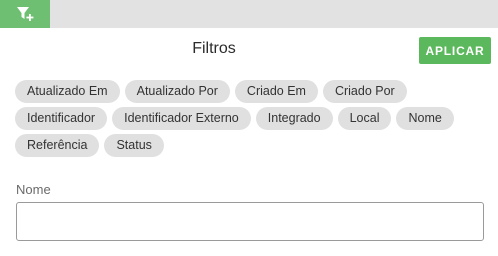 The height and width of the screenshot is (256, 498). Describe the element at coordinates (364, 118) in the screenshot. I see `chip-local: Local` at that location.